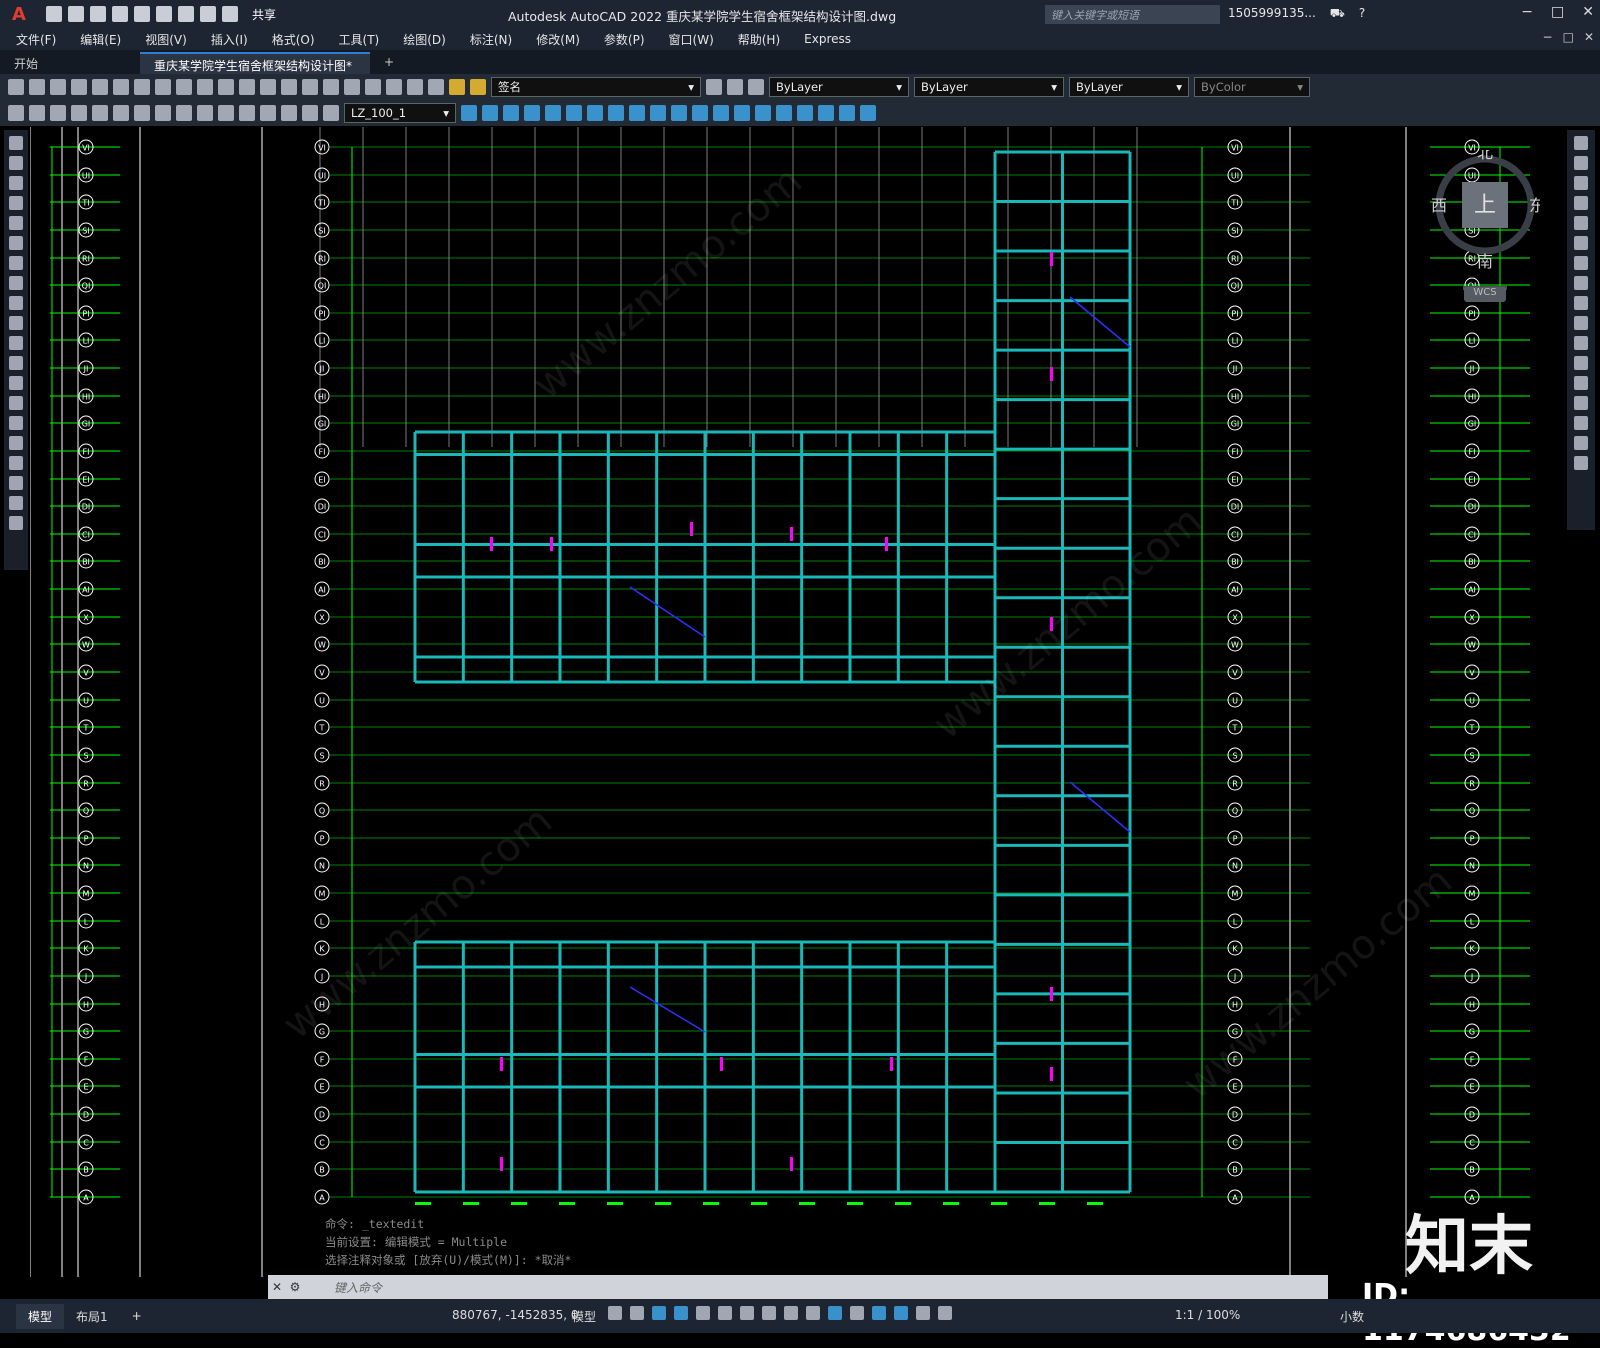  What do you see at coordinates (457, 87) in the screenshot?
I see `lightbulb-icon` at bounding box center [457, 87].